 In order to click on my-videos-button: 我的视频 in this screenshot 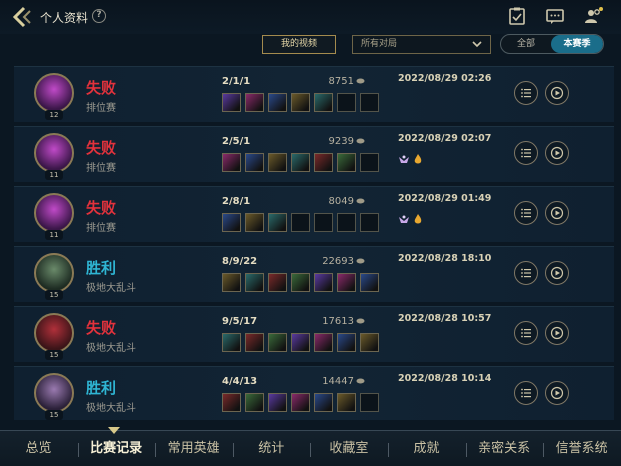, I will do `click(299, 44)`.